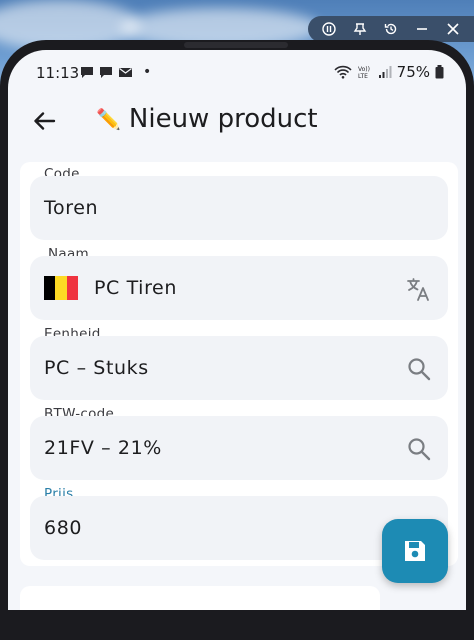 The width and height of the screenshot is (474, 640). I want to click on eenheid-field: PC – Stuks, so click(239, 368).